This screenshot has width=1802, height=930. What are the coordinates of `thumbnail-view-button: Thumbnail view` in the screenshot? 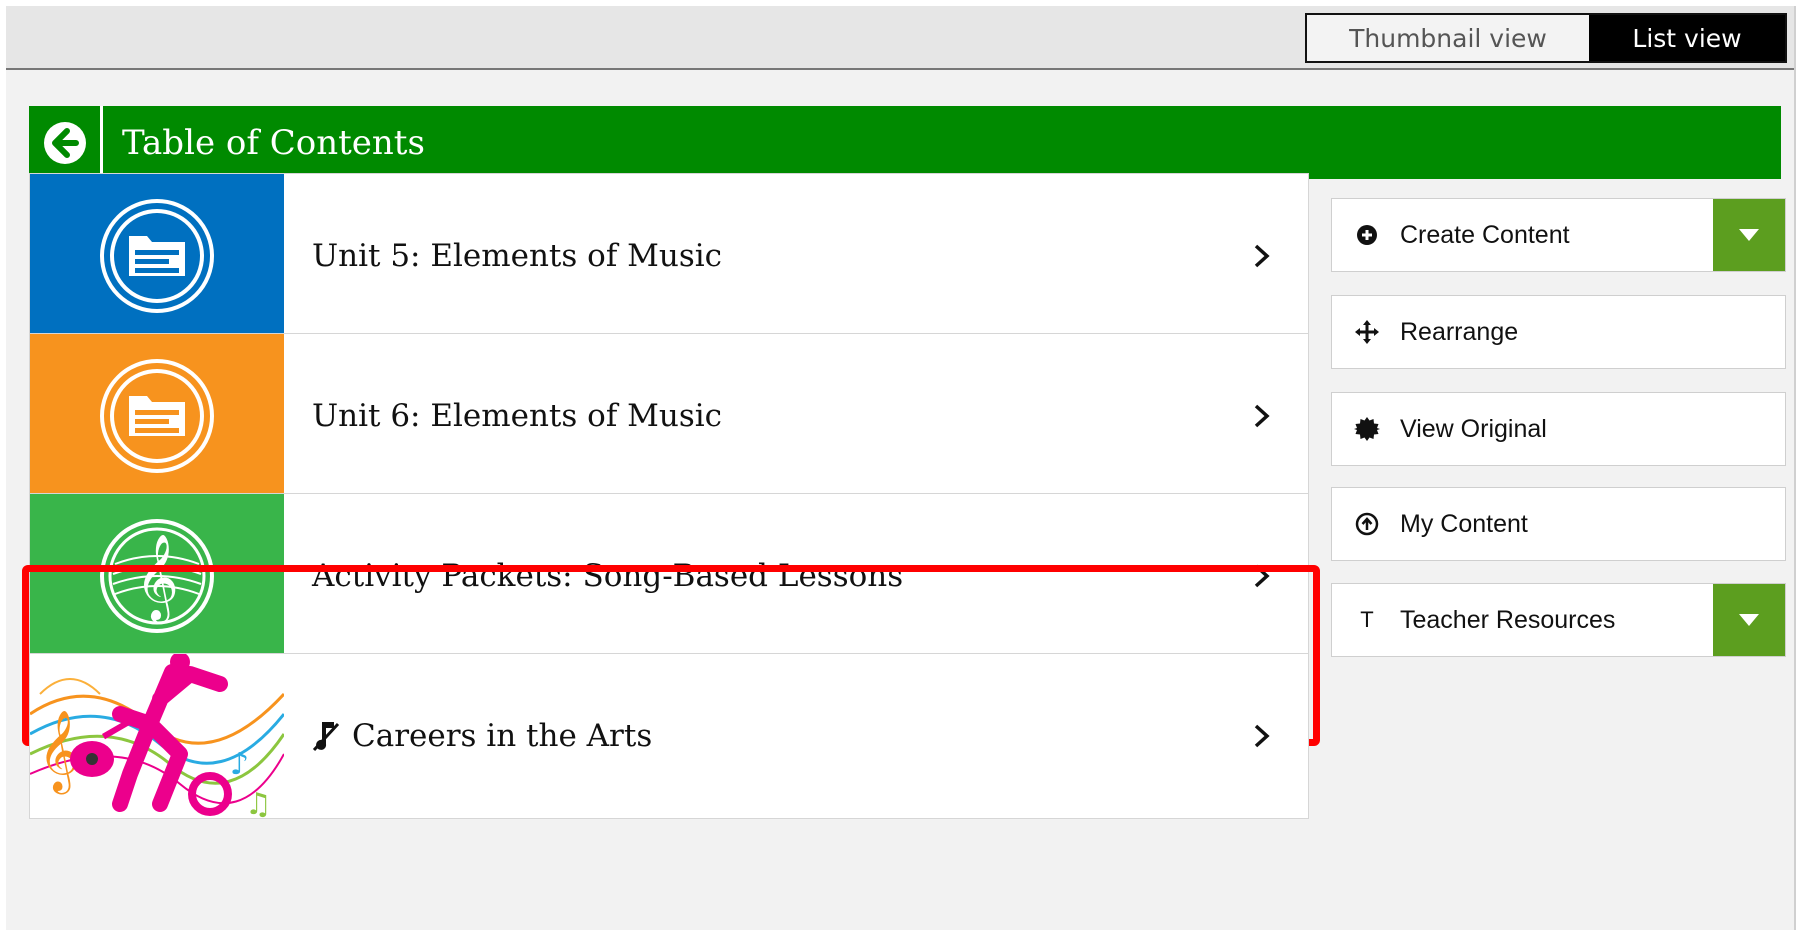 It's located at (1448, 38).